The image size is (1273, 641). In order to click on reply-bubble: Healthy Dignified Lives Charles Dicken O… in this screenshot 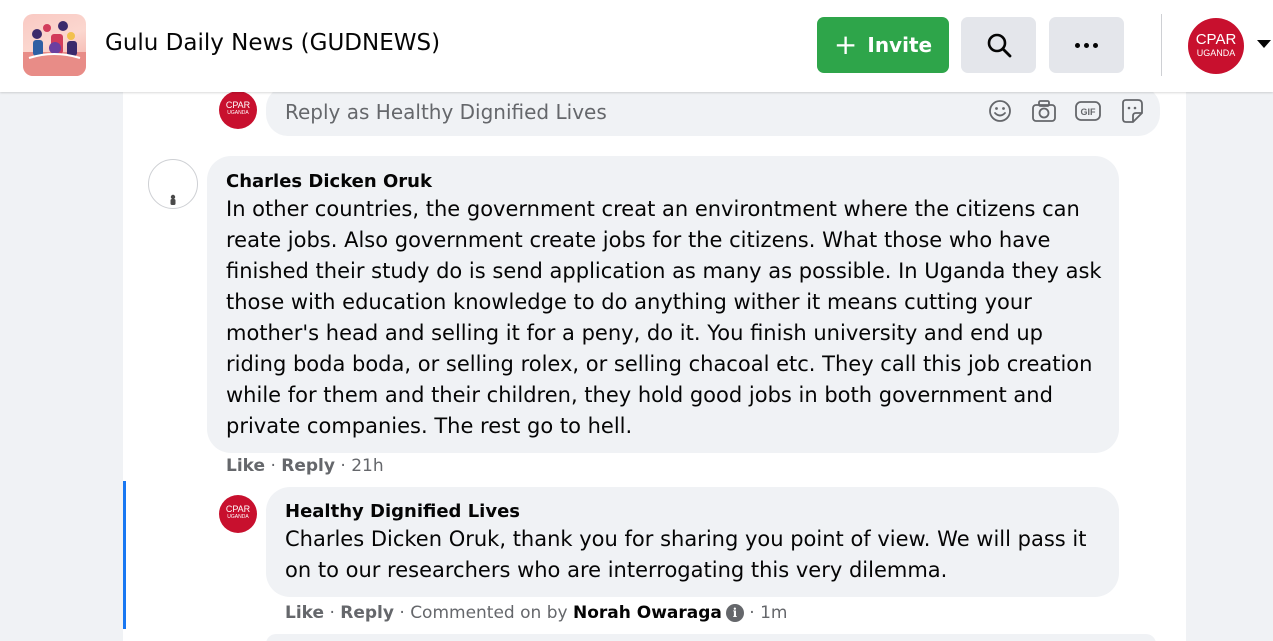, I will do `click(692, 542)`.